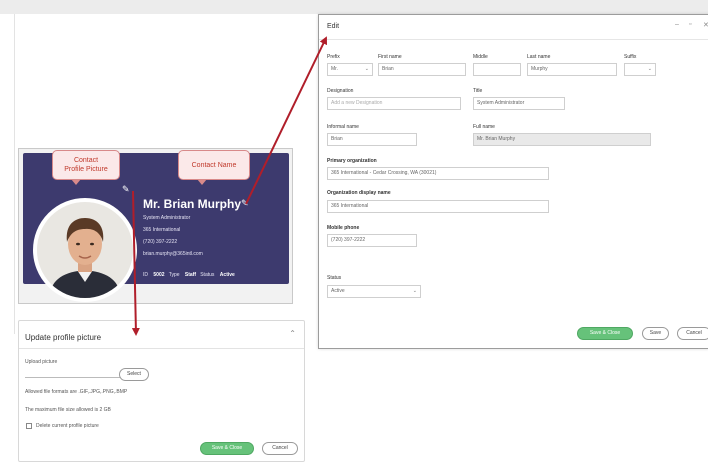 Image resolution: width=708 pixels, height=462 pixels. Describe the element at coordinates (167, 218) in the screenshot. I see `contact-title: System Administrator` at that location.